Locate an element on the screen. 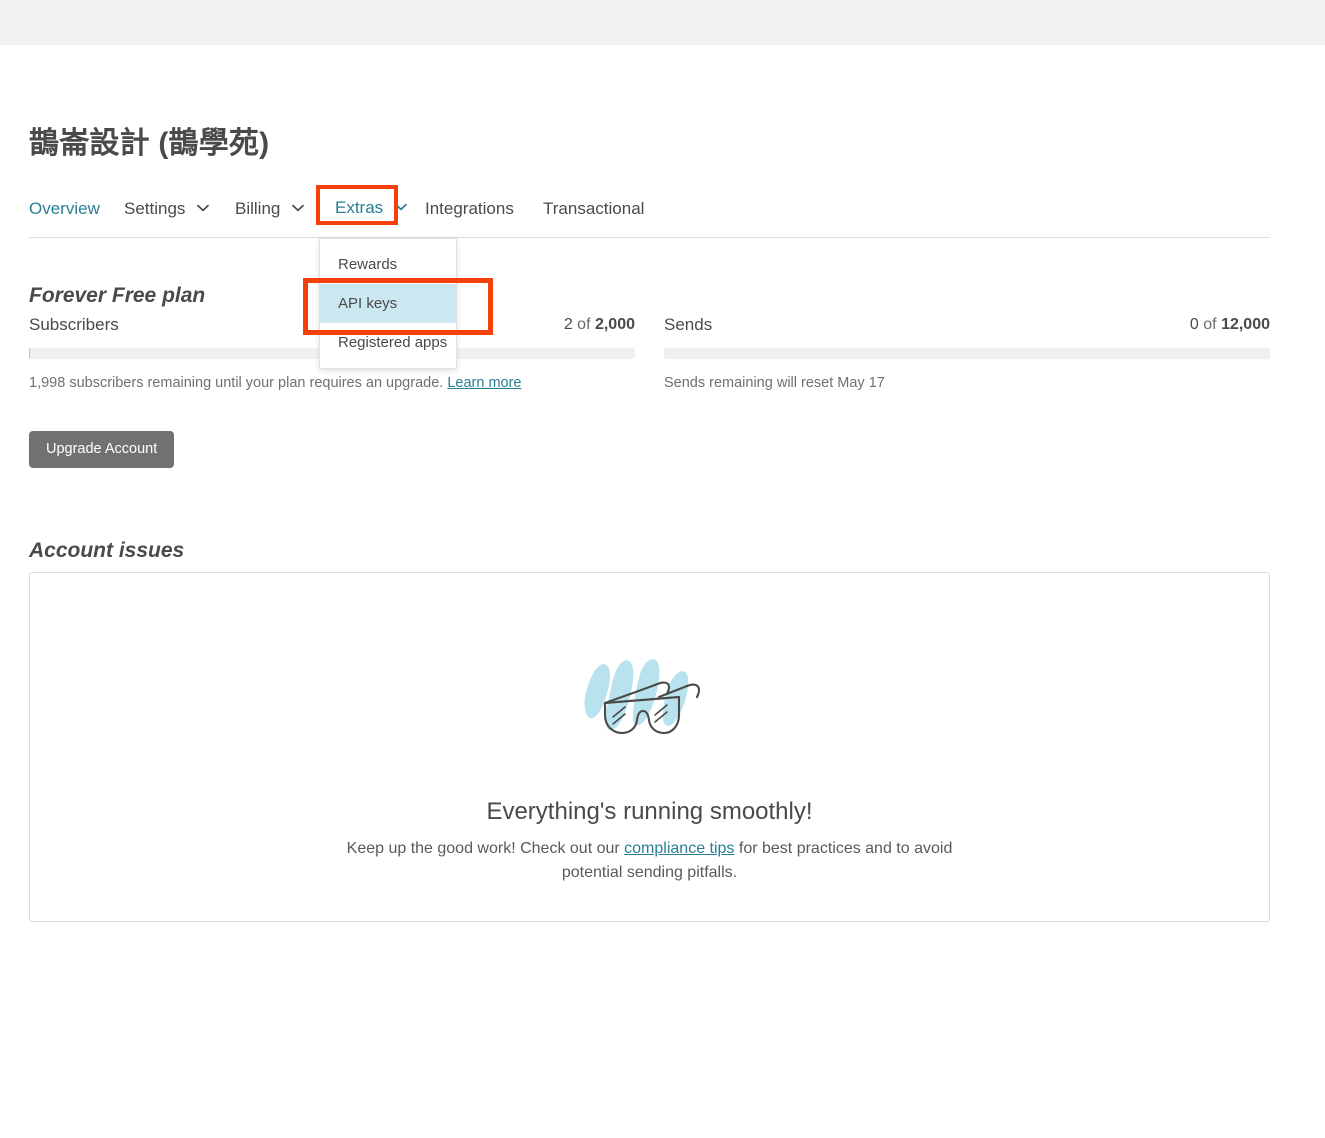 The height and width of the screenshot is (1138, 1325). meter-sends-note: Sends remaining will reset May 17 is located at coordinates (774, 383).